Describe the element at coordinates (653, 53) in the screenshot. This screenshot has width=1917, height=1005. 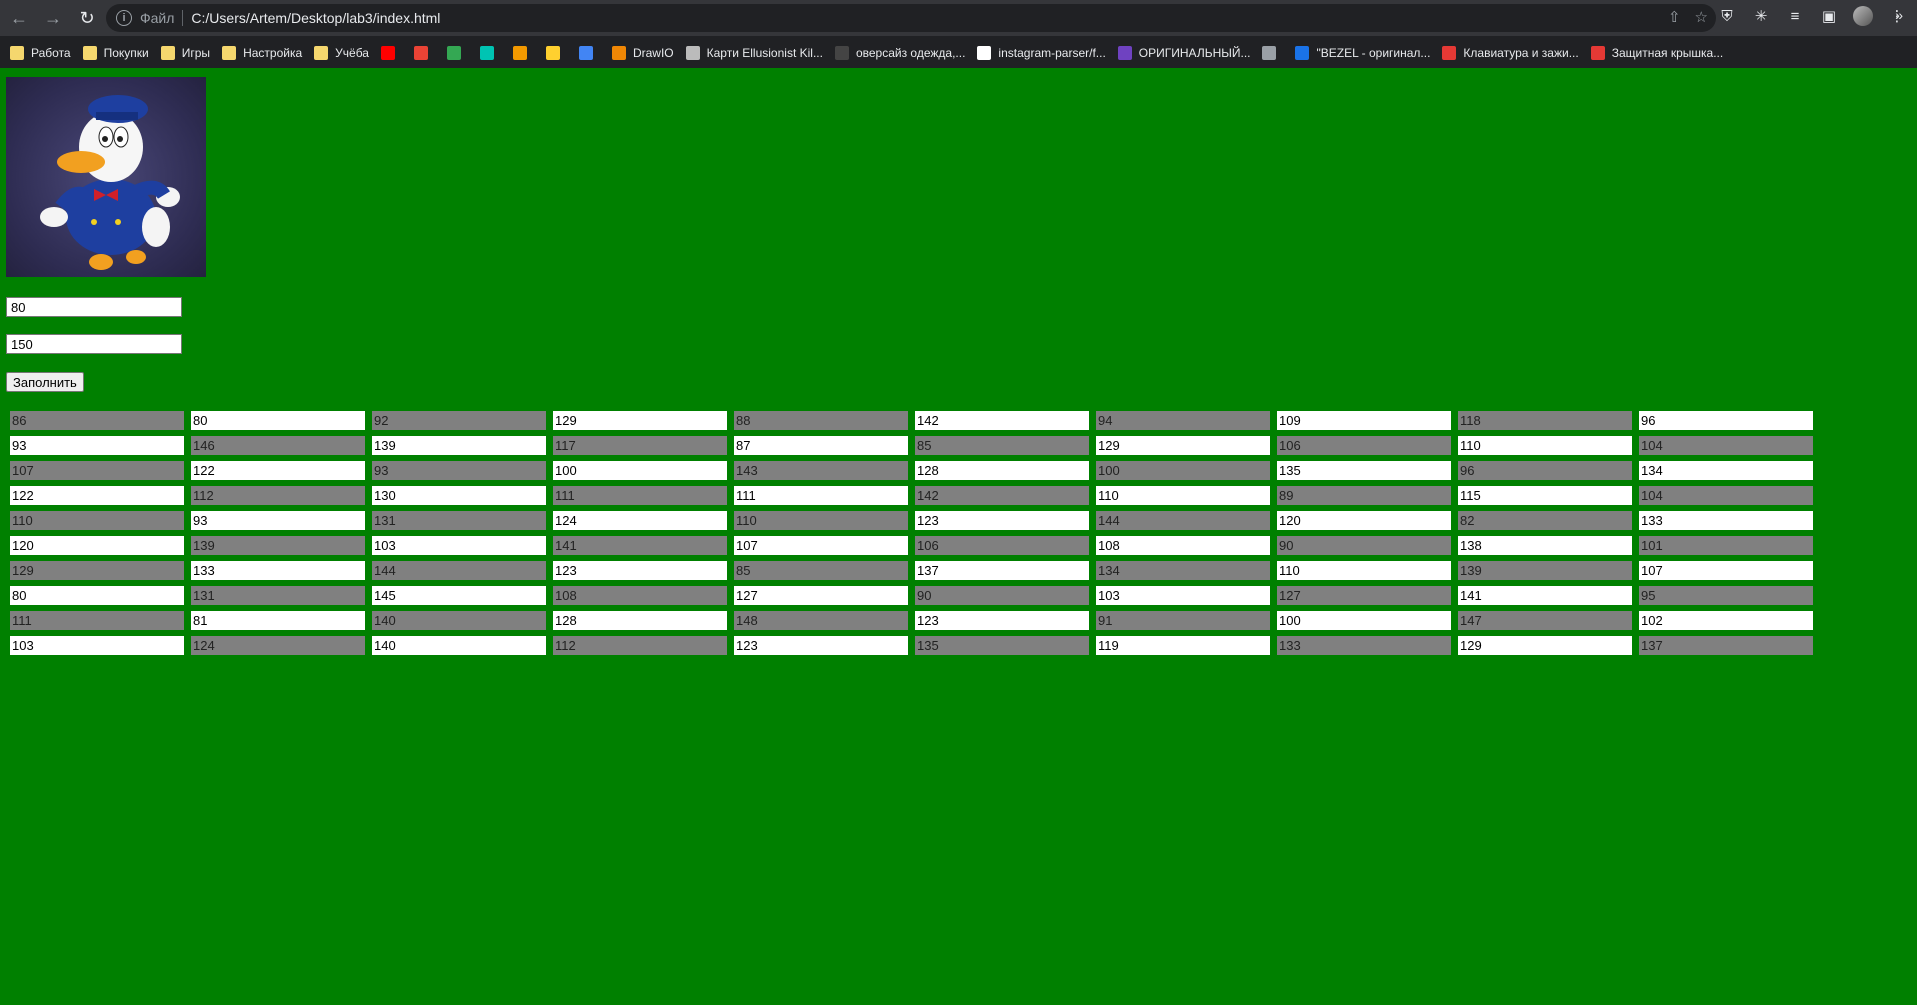
I see `bookmark-label: DrawIO` at that location.